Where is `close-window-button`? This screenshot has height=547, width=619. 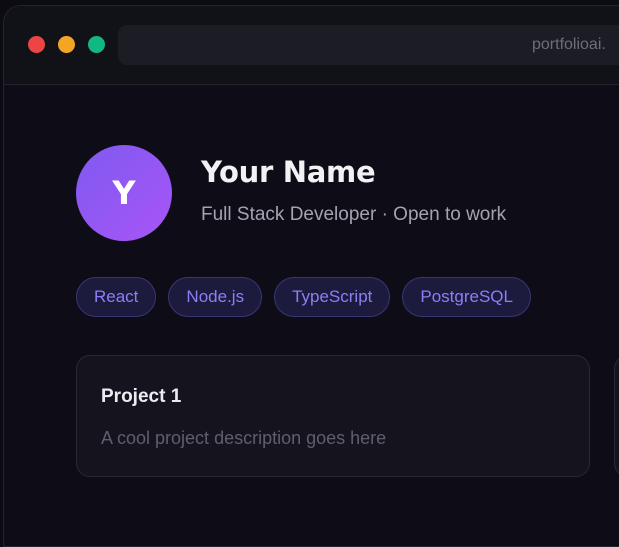
close-window-button is located at coordinates (36, 44).